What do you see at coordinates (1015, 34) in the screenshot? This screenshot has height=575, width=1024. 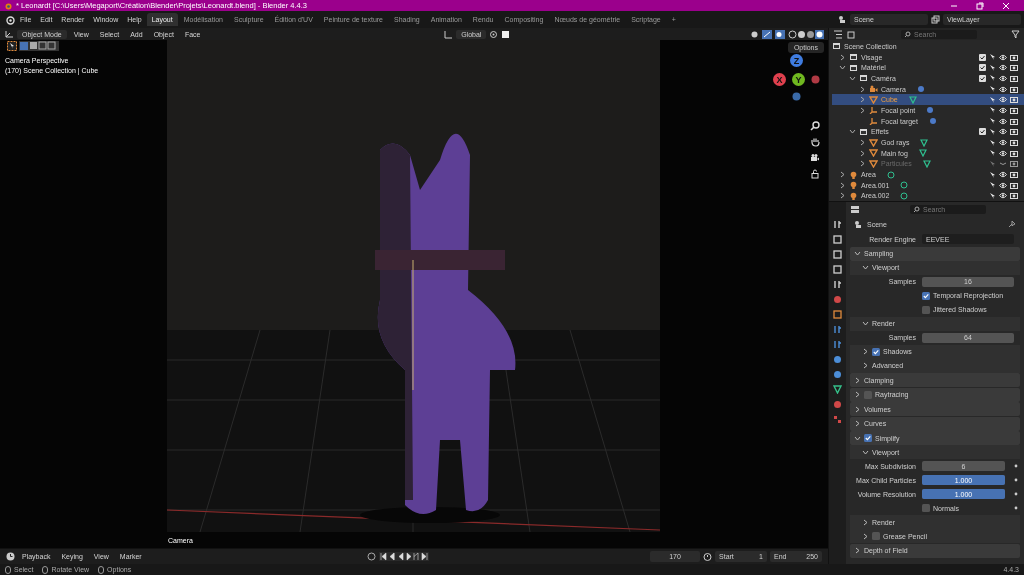 I see `filter-icon` at bounding box center [1015, 34].